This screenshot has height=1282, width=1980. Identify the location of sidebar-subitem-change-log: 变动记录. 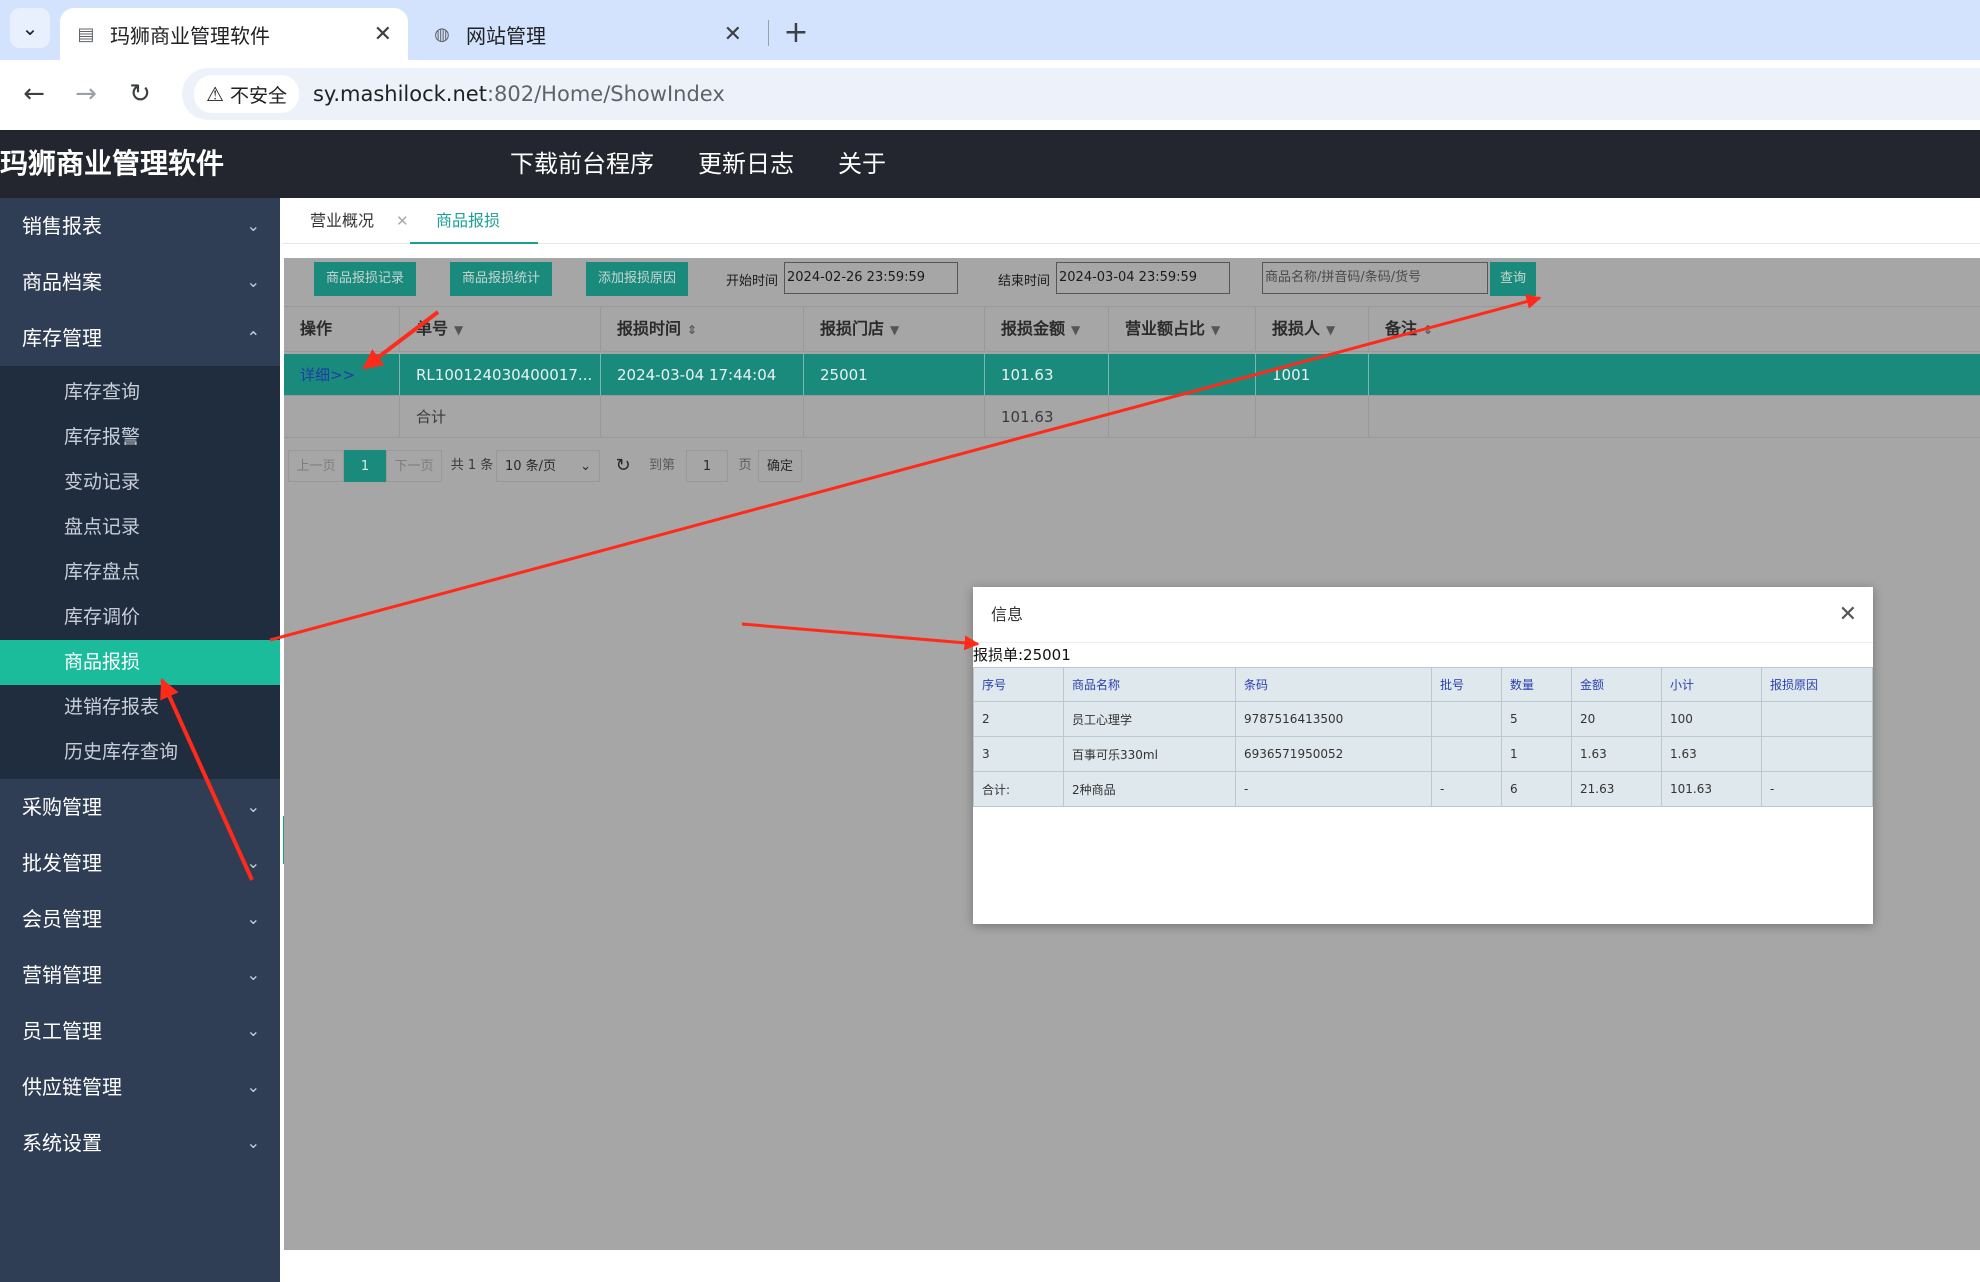
(140, 482).